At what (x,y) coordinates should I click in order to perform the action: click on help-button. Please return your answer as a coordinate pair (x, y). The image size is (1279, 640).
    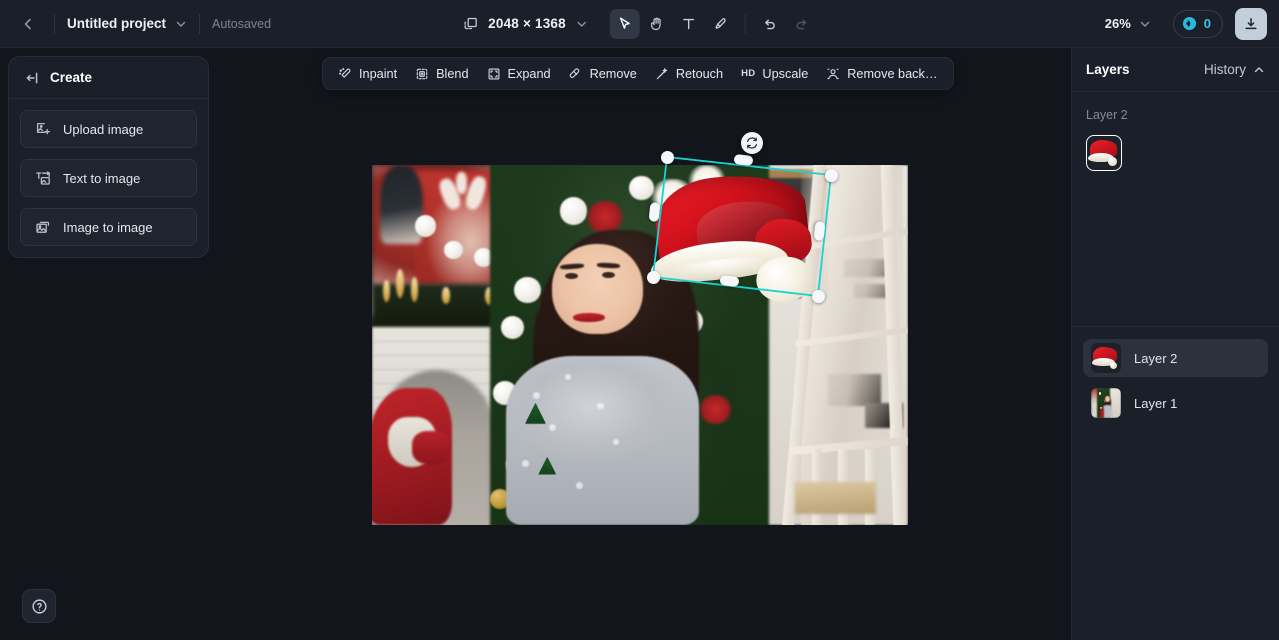
    Looking at the image, I should click on (39, 606).